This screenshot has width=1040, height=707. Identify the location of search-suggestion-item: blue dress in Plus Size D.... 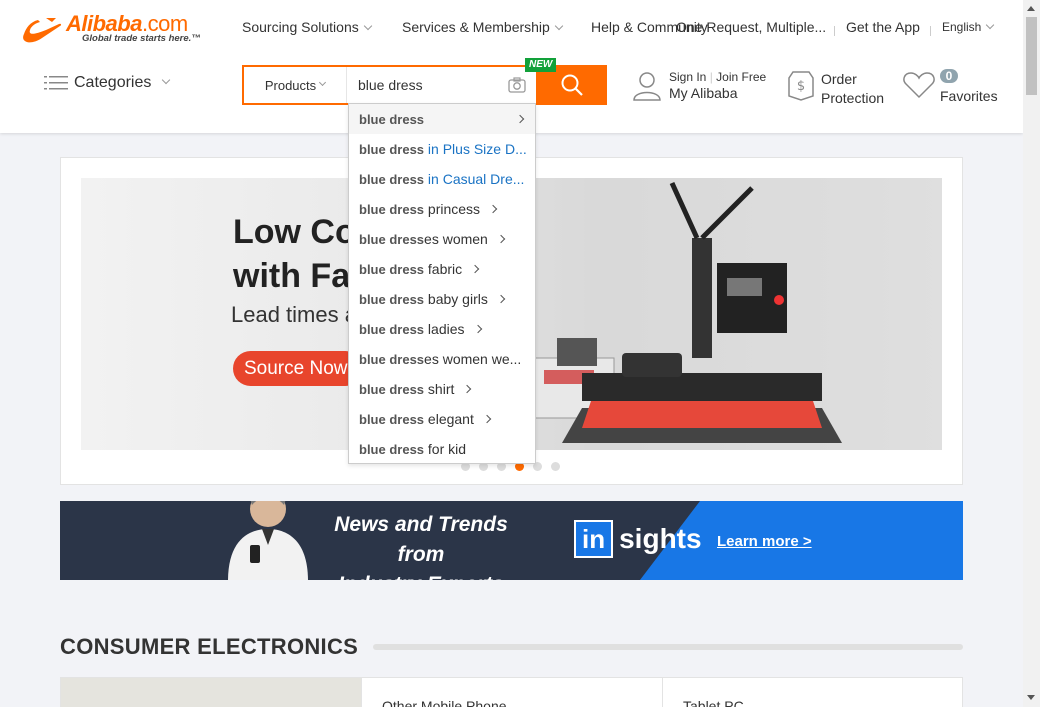
(442, 149).